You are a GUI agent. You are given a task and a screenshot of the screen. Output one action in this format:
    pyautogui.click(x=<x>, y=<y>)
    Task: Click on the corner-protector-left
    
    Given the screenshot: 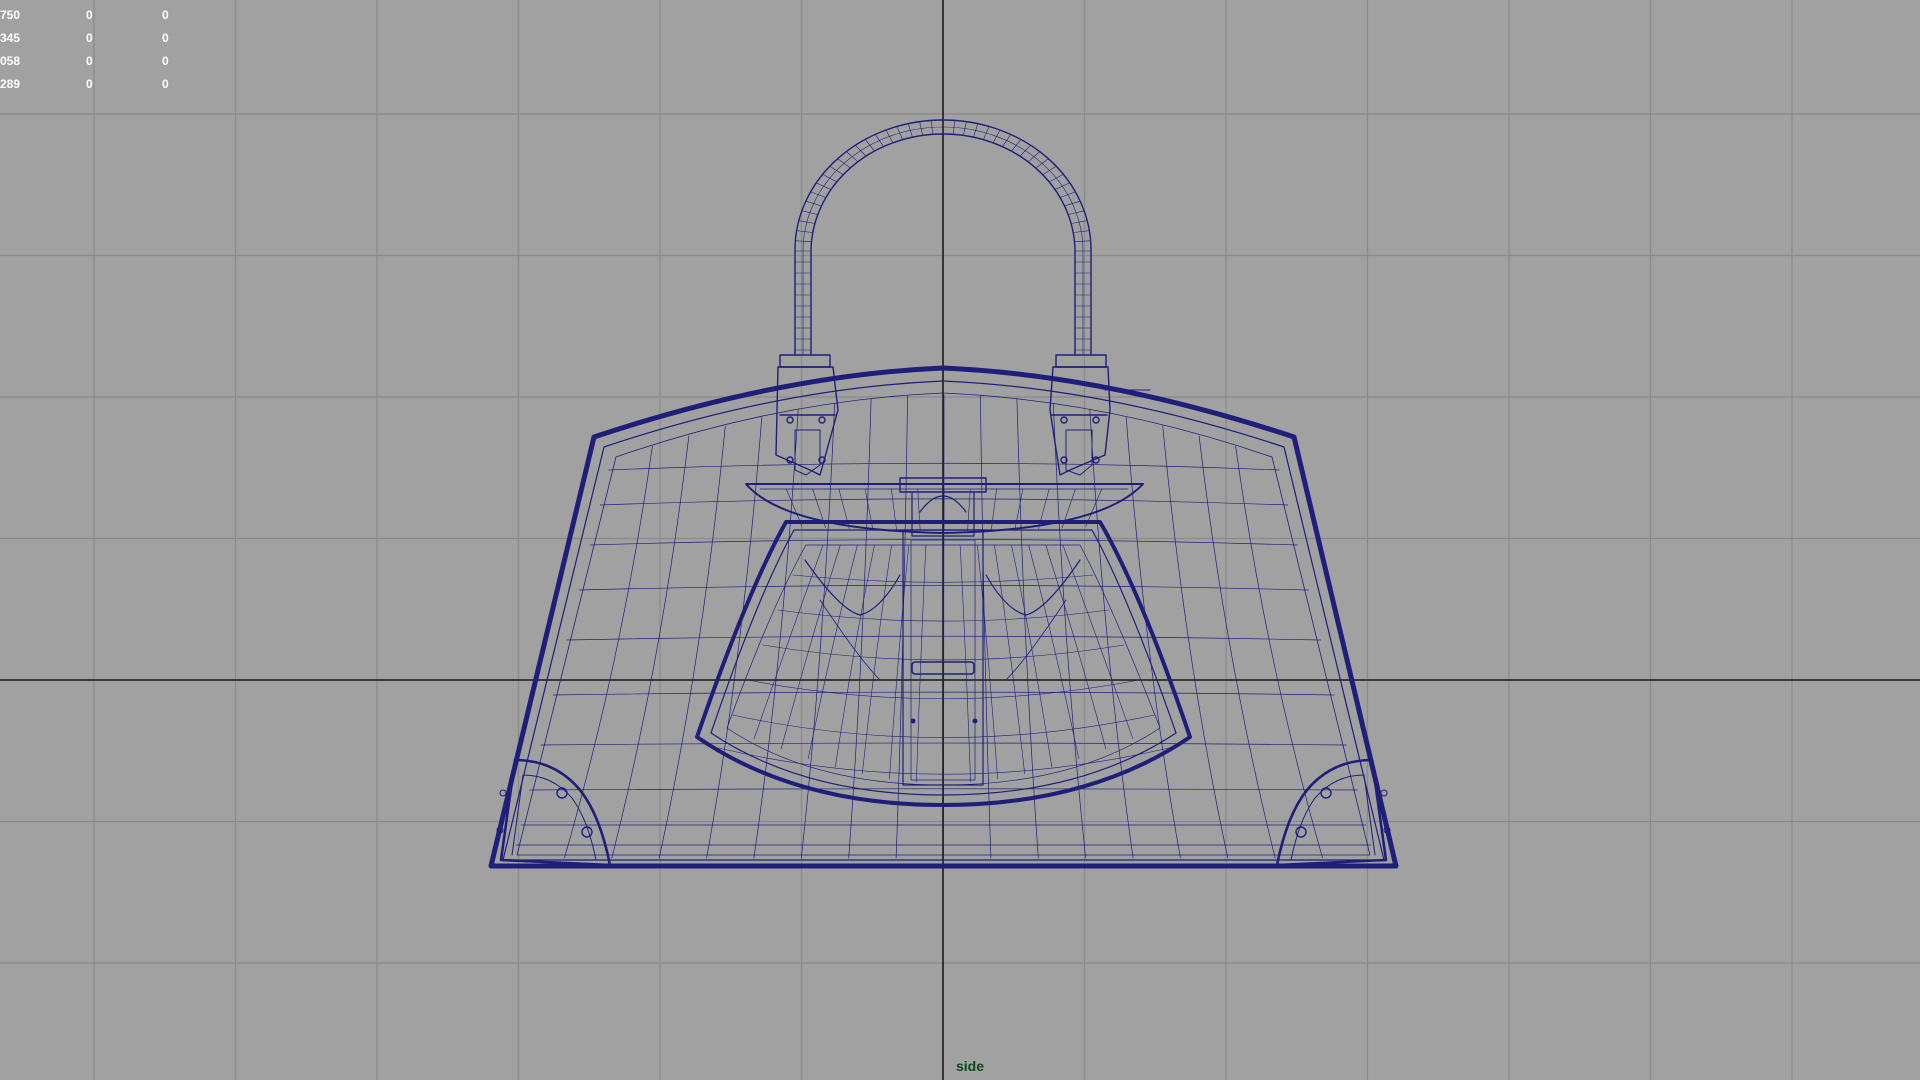 What is the action you would take?
    pyautogui.click(x=554, y=812)
    